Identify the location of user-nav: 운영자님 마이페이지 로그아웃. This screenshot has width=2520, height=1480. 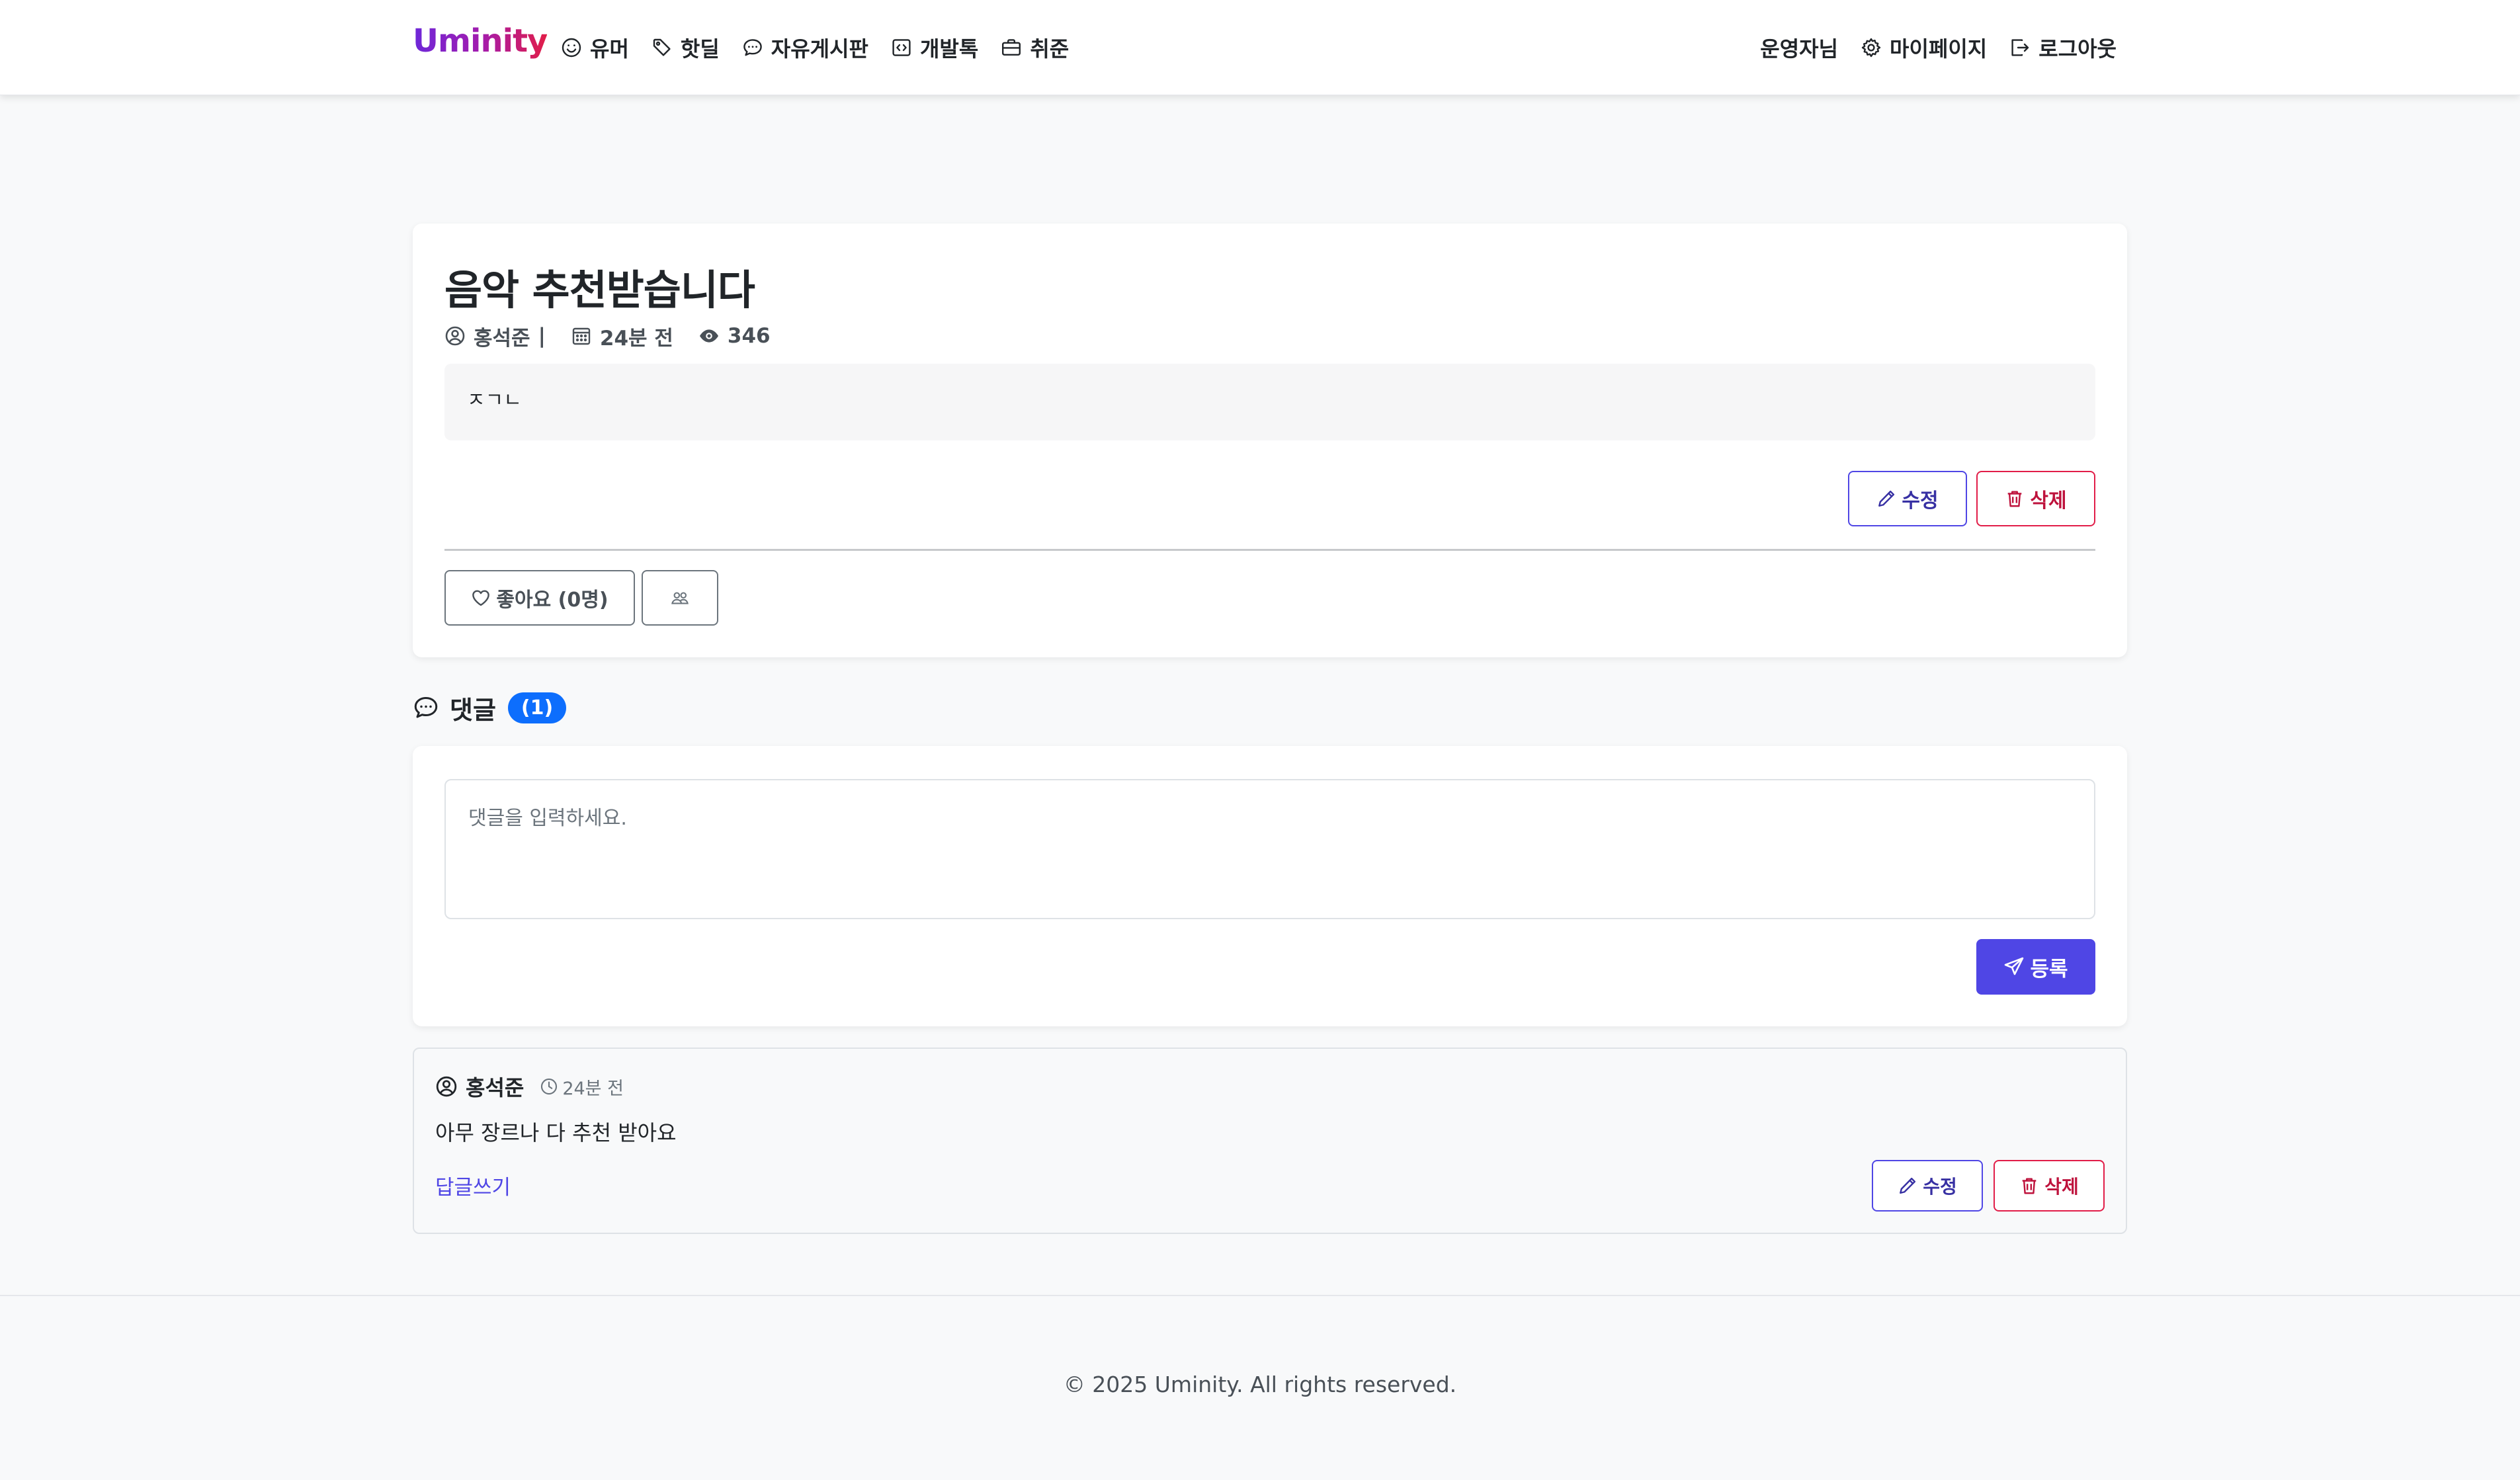
(1938, 47).